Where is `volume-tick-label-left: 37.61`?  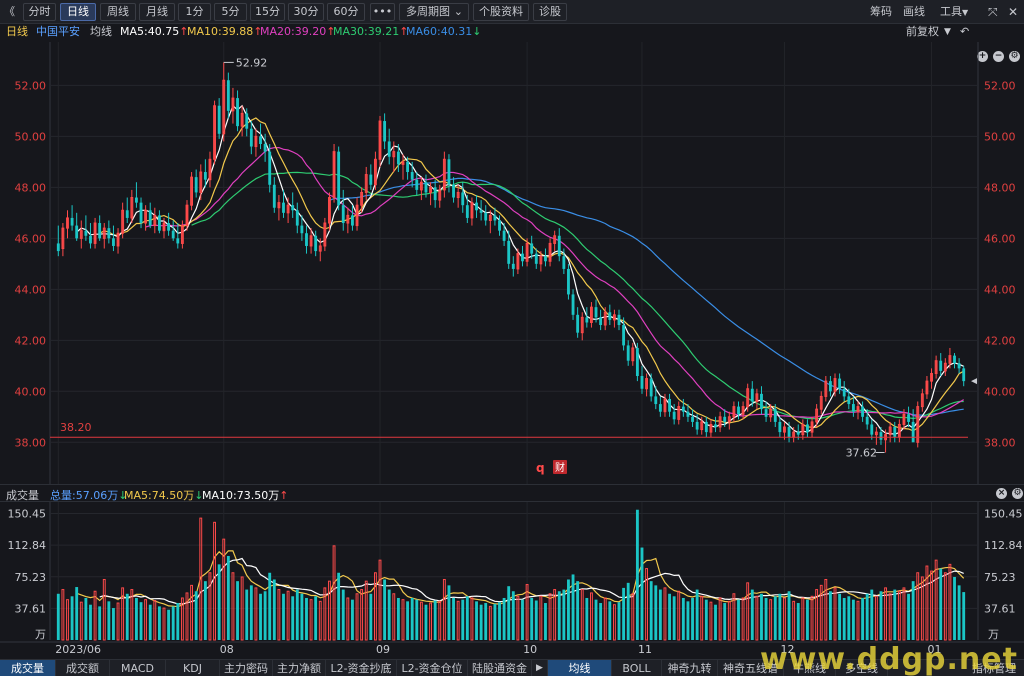 volume-tick-label-left: 37.61 is located at coordinates (31, 608).